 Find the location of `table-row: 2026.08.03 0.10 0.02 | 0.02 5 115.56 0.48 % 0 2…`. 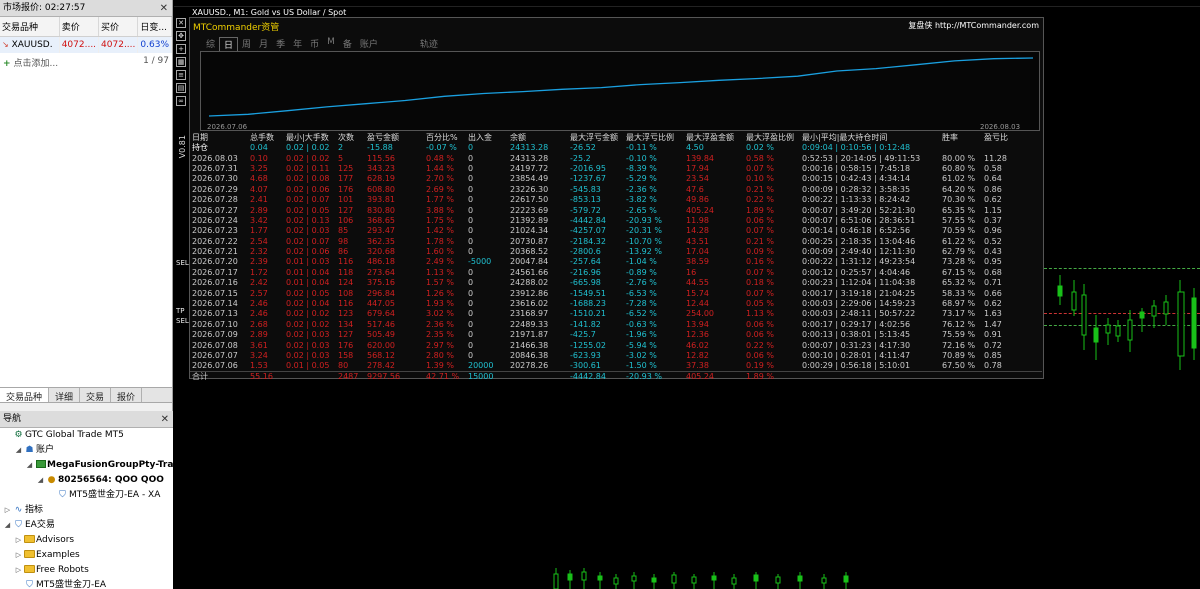

table-row: 2026.08.03 0.10 0.02 | 0.02 5 115.56 0.48 % 0 2… is located at coordinates (616, 158).